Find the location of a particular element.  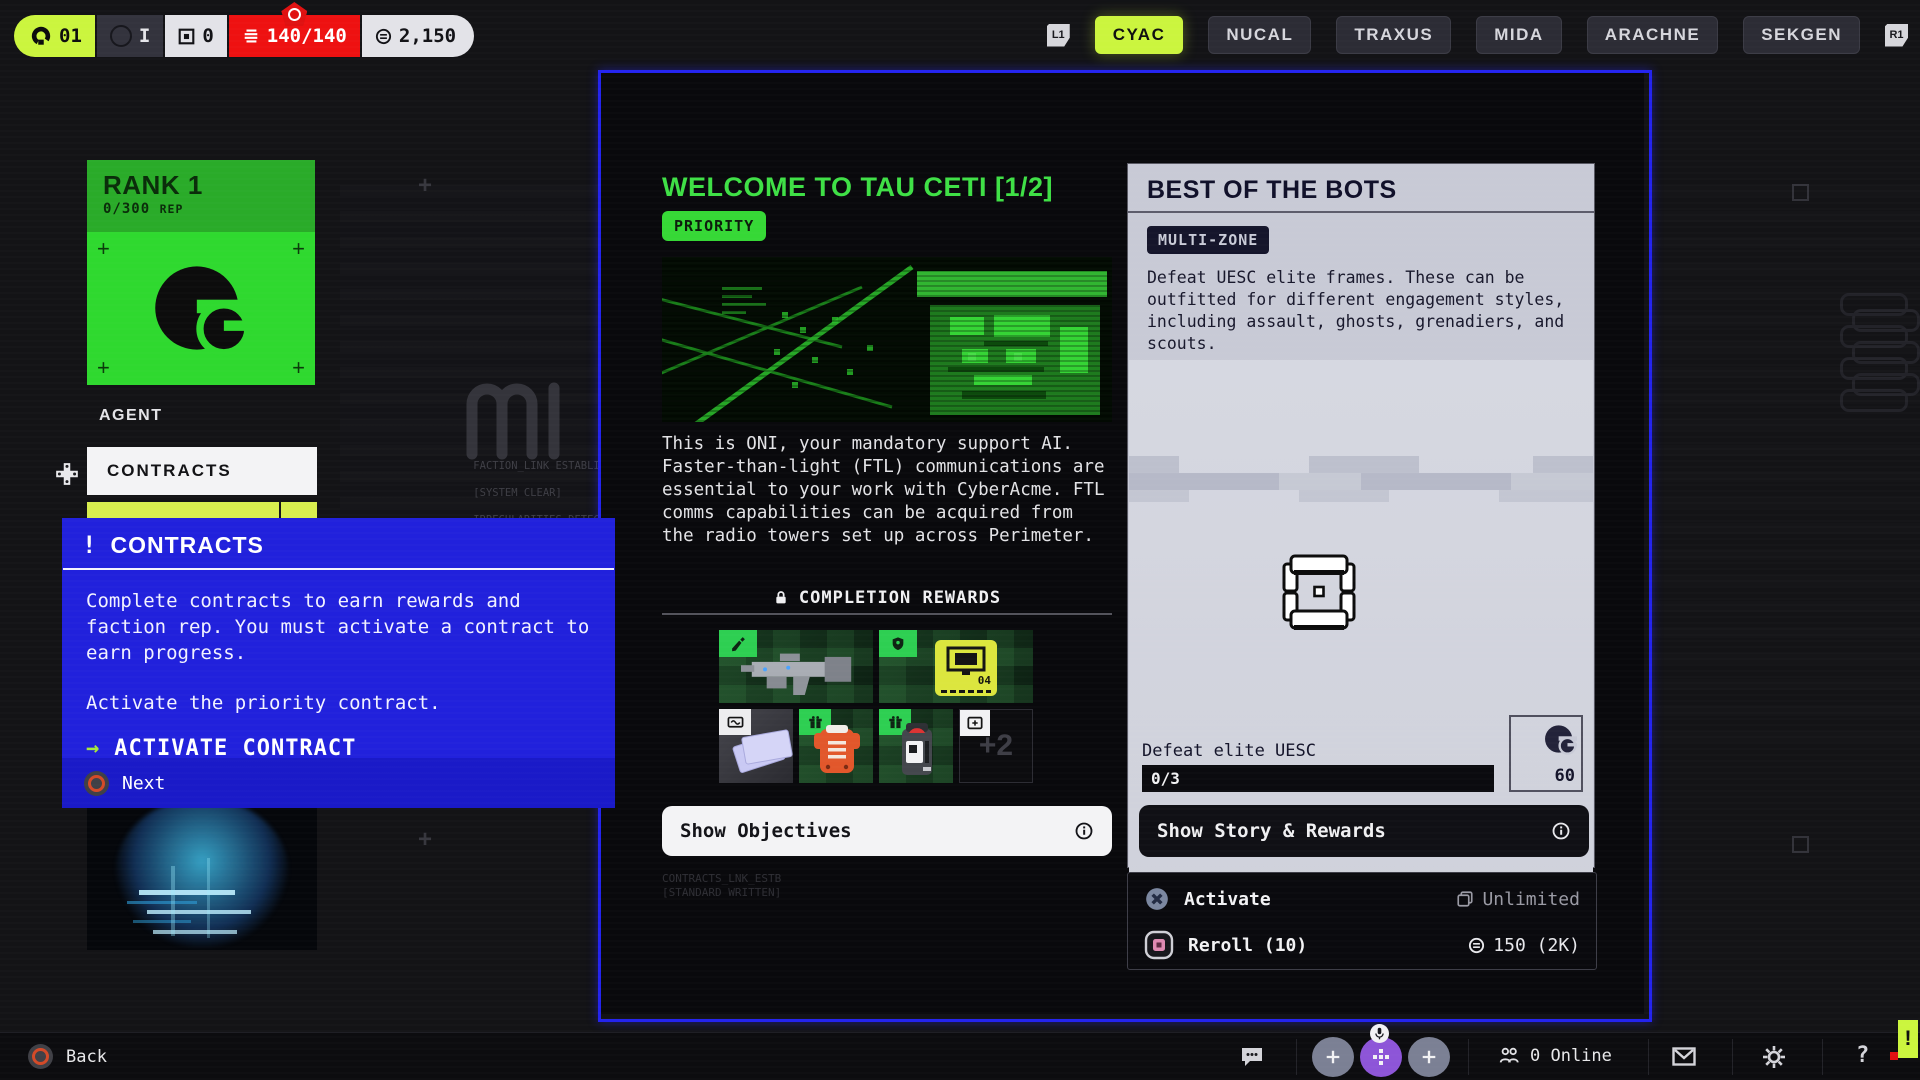

back-control: Back is located at coordinates (67, 1056).